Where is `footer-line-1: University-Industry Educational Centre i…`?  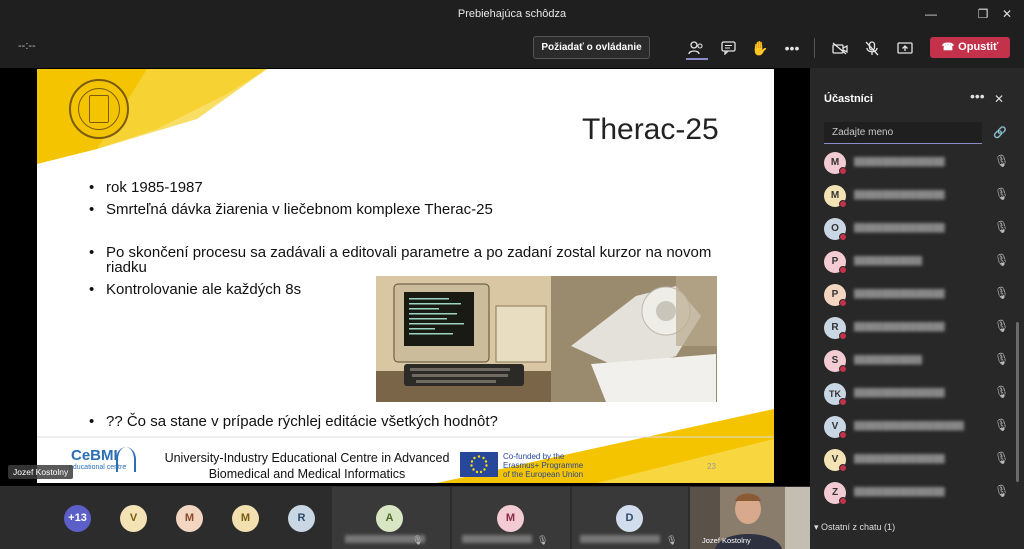 footer-line-1: University-Industry Educational Centre i… is located at coordinates (307, 458).